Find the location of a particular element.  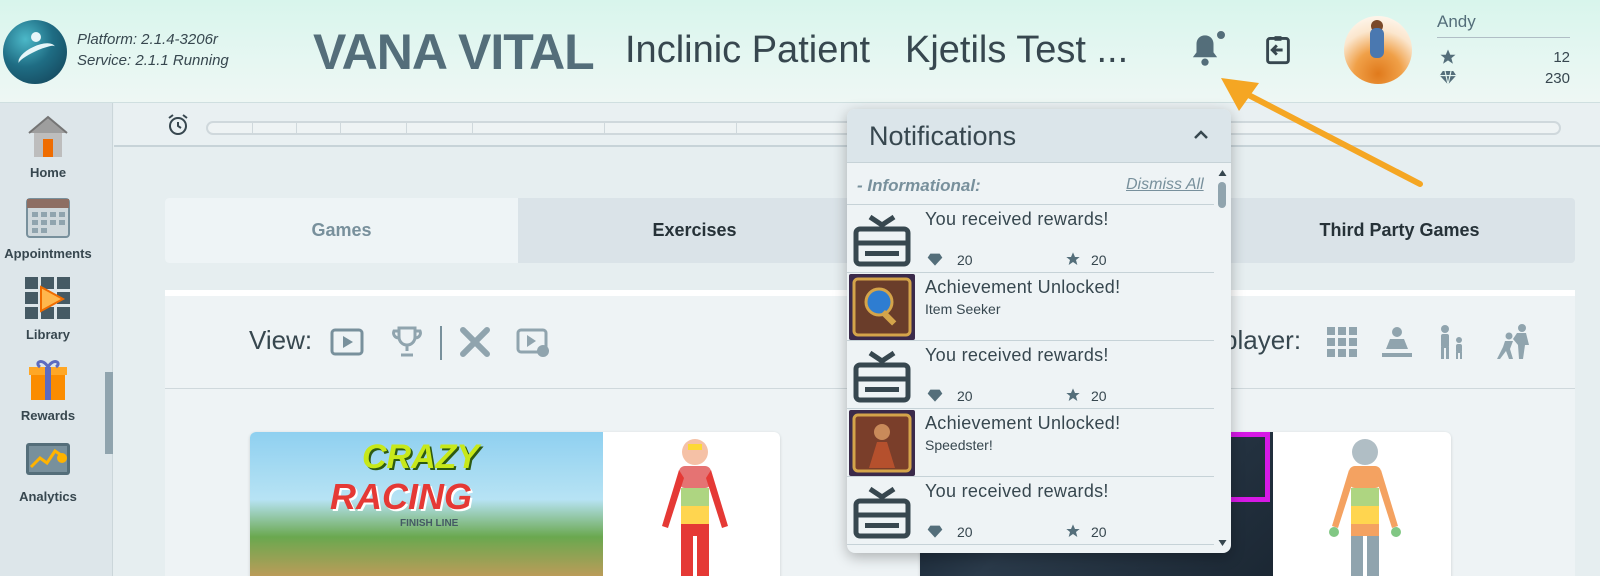

platform-version: Platform: 2.1.4-3206r is located at coordinates (147, 39).